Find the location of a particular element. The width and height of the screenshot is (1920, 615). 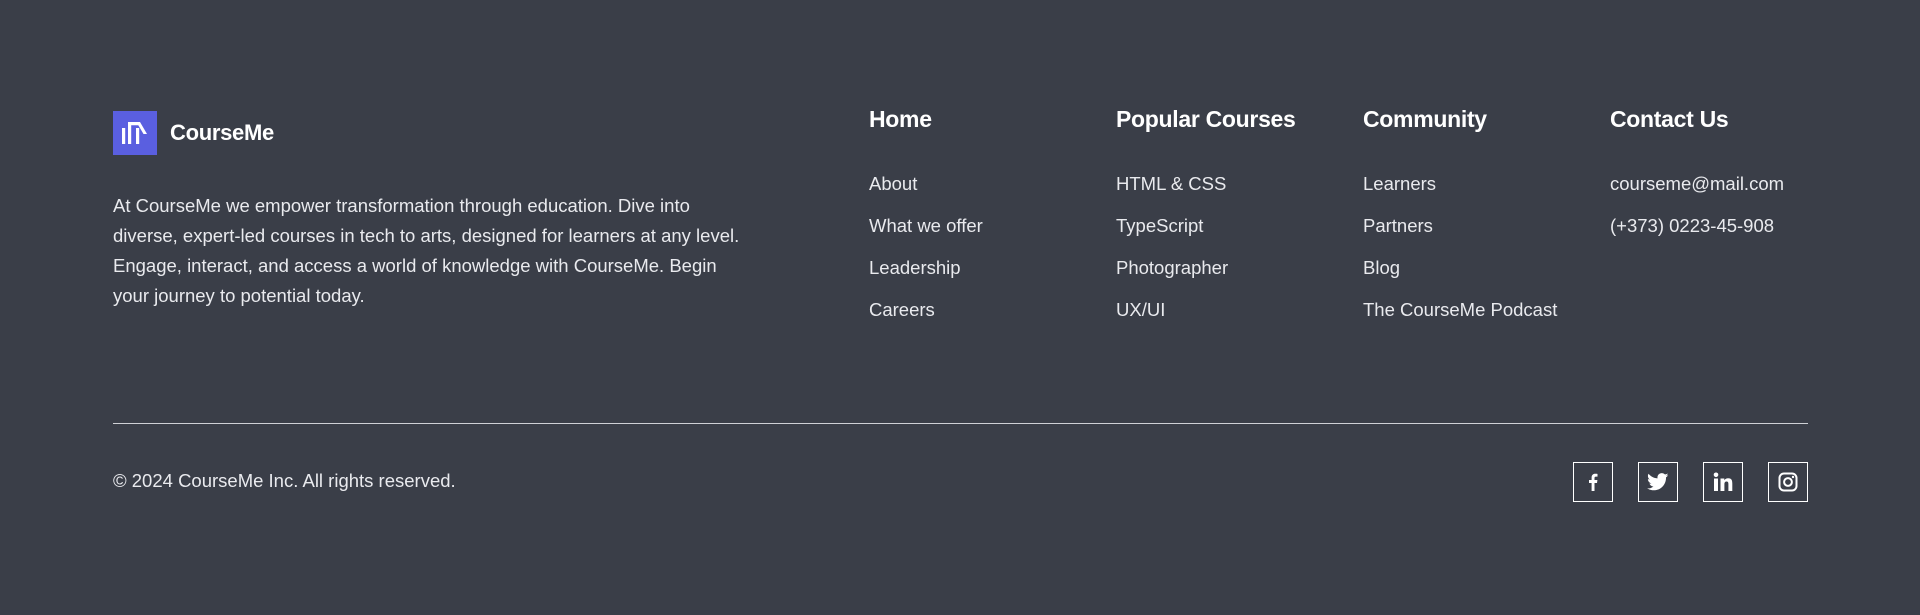

brand: CourseMe is located at coordinates (193, 133).